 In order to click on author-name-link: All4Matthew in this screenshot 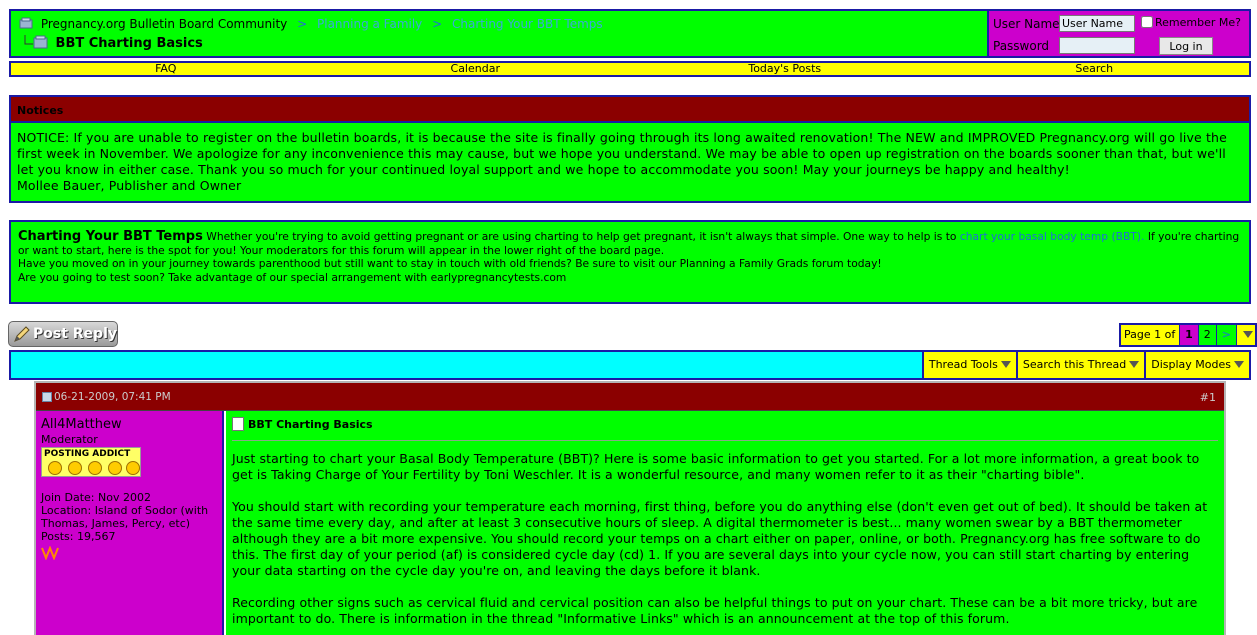, I will do `click(81, 424)`.